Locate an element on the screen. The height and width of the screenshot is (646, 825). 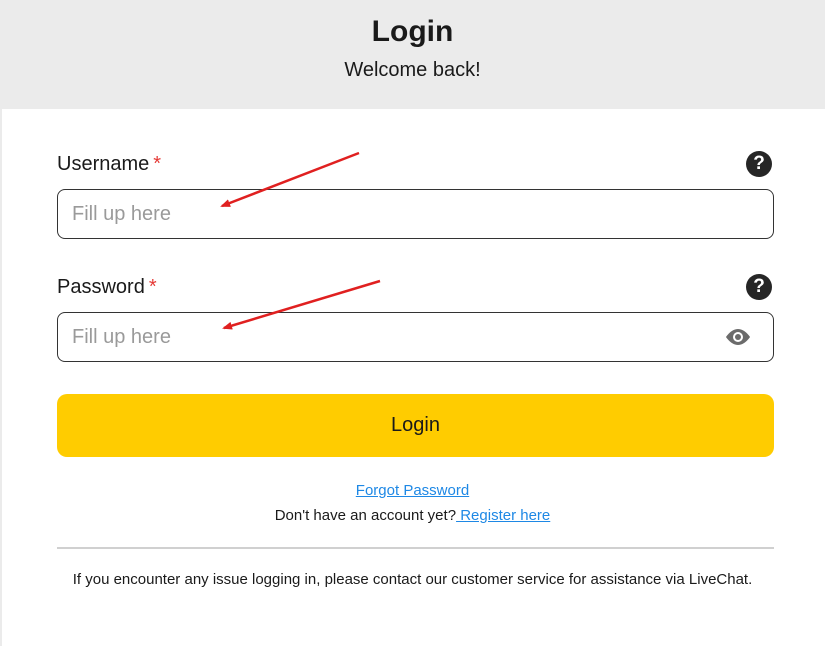
username-field is located at coordinates (415, 214).